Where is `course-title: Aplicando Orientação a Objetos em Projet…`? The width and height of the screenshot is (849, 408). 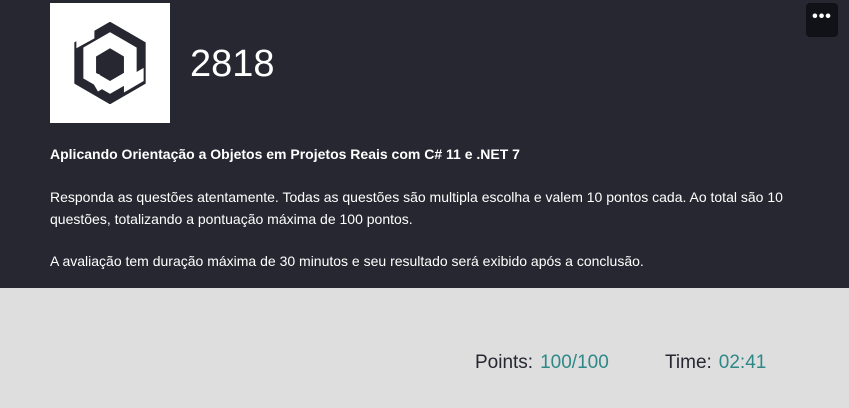
course-title: Aplicando Orientação a Objetos em Projet… is located at coordinates (285, 154).